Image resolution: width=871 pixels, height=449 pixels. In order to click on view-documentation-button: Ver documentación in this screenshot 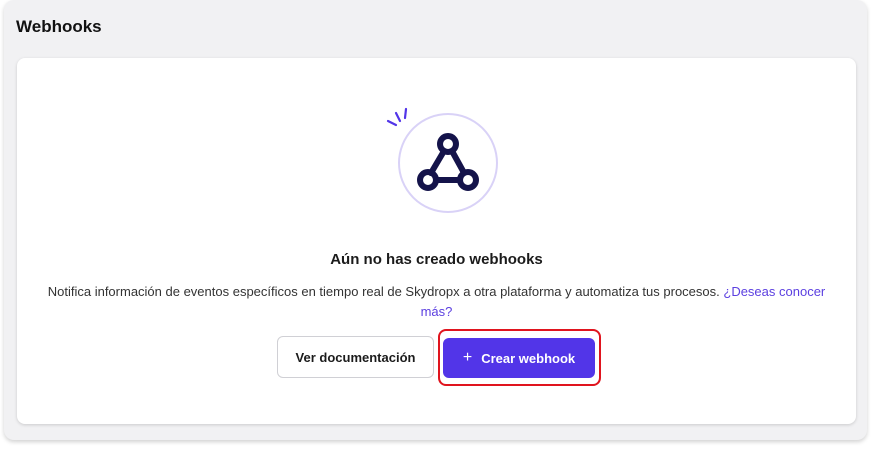, I will do `click(355, 357)`.